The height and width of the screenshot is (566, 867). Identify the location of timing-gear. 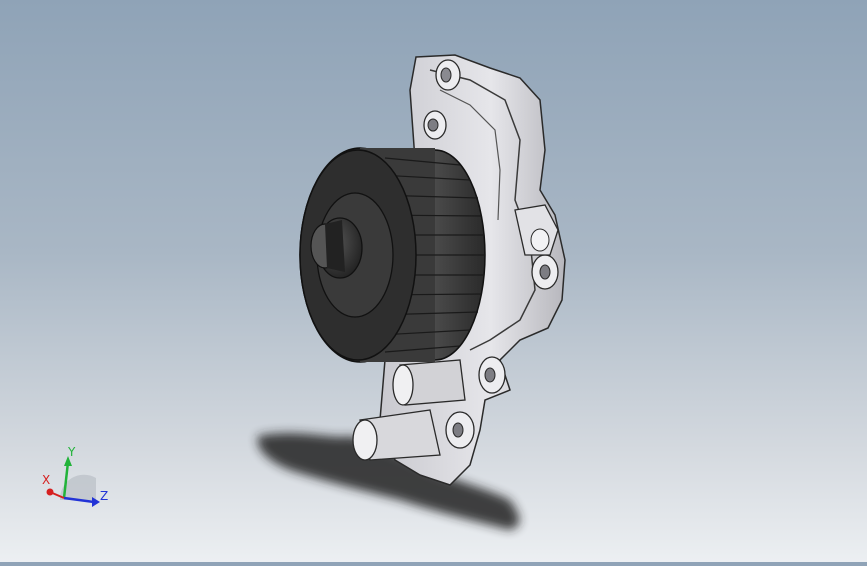
(392, 255).